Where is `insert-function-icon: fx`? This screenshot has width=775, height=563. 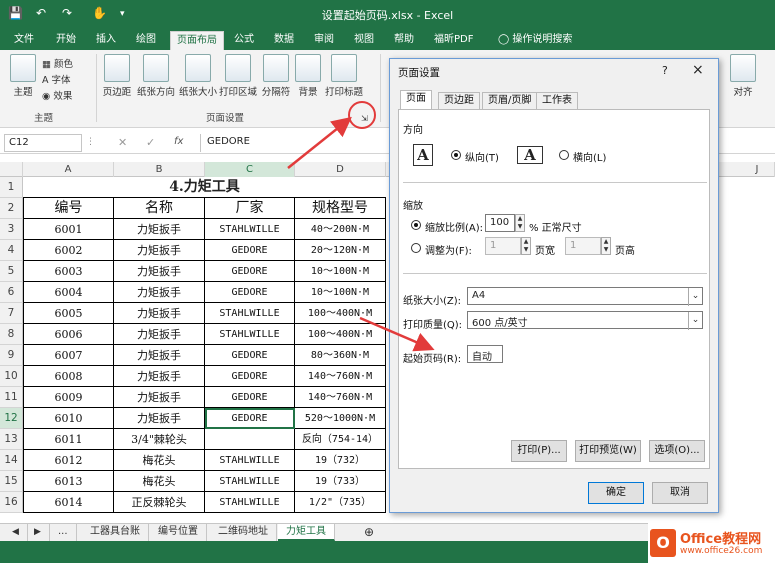
insert-function-icon: fx is located at coordinates (178, 141).